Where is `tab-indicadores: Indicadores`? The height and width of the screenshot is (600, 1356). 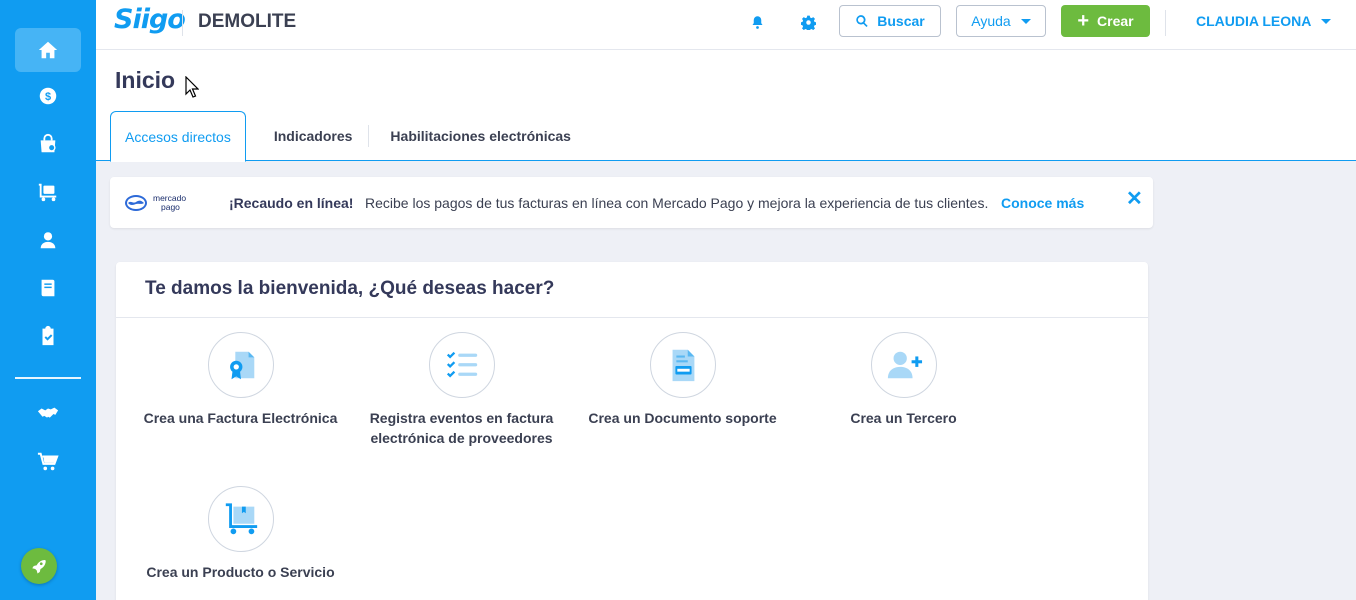 tab-indicadores: Indicadores is located at coordinates (313, 136).